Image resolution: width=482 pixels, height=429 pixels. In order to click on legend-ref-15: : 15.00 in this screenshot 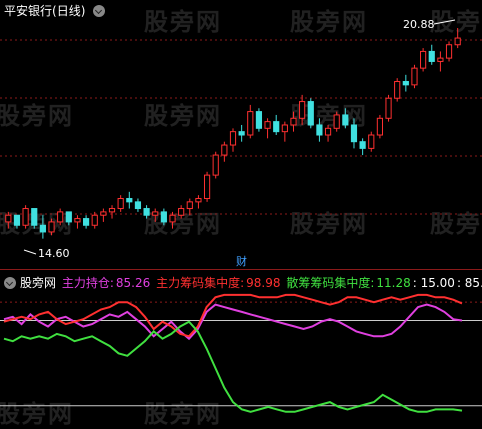, I will do `click(433, 283)`.